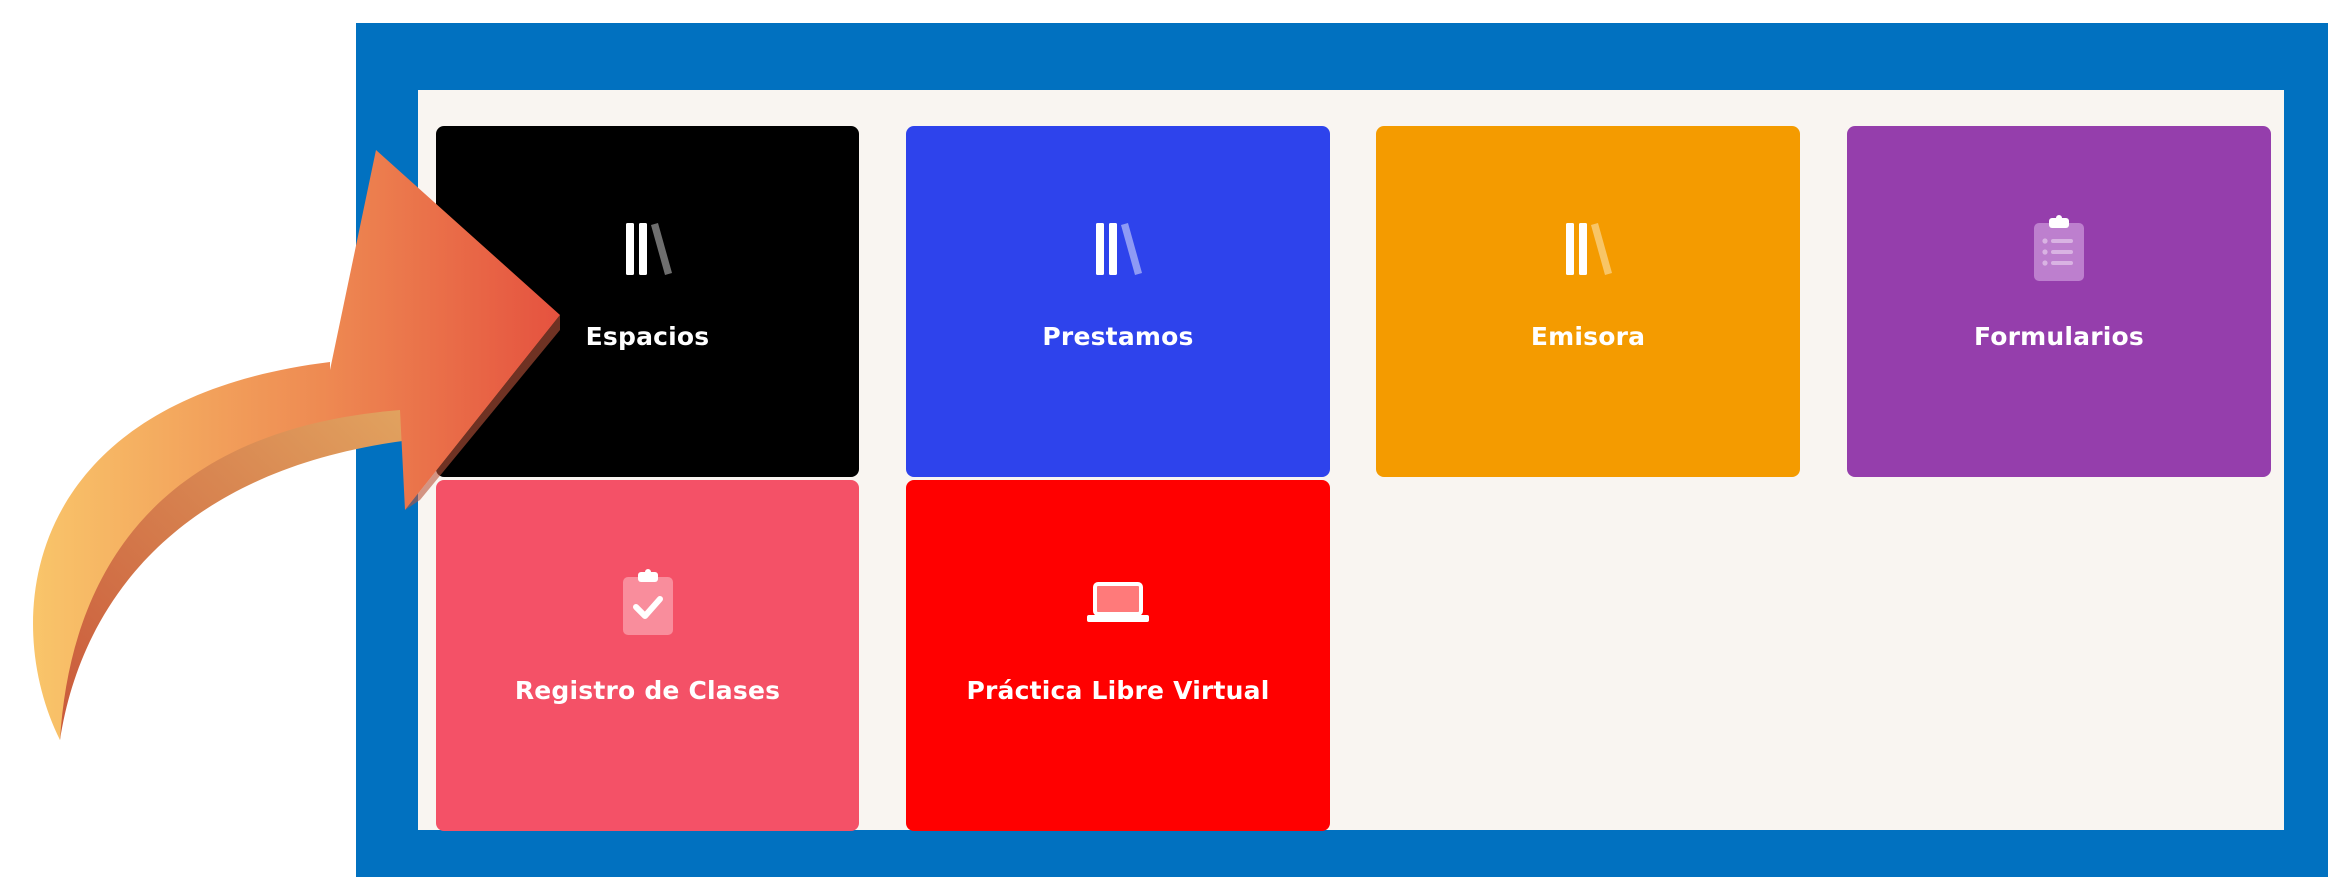  I want to click on tile-practica-libre-virtual: Práctica Libre Virtual, so click(1118, 655).